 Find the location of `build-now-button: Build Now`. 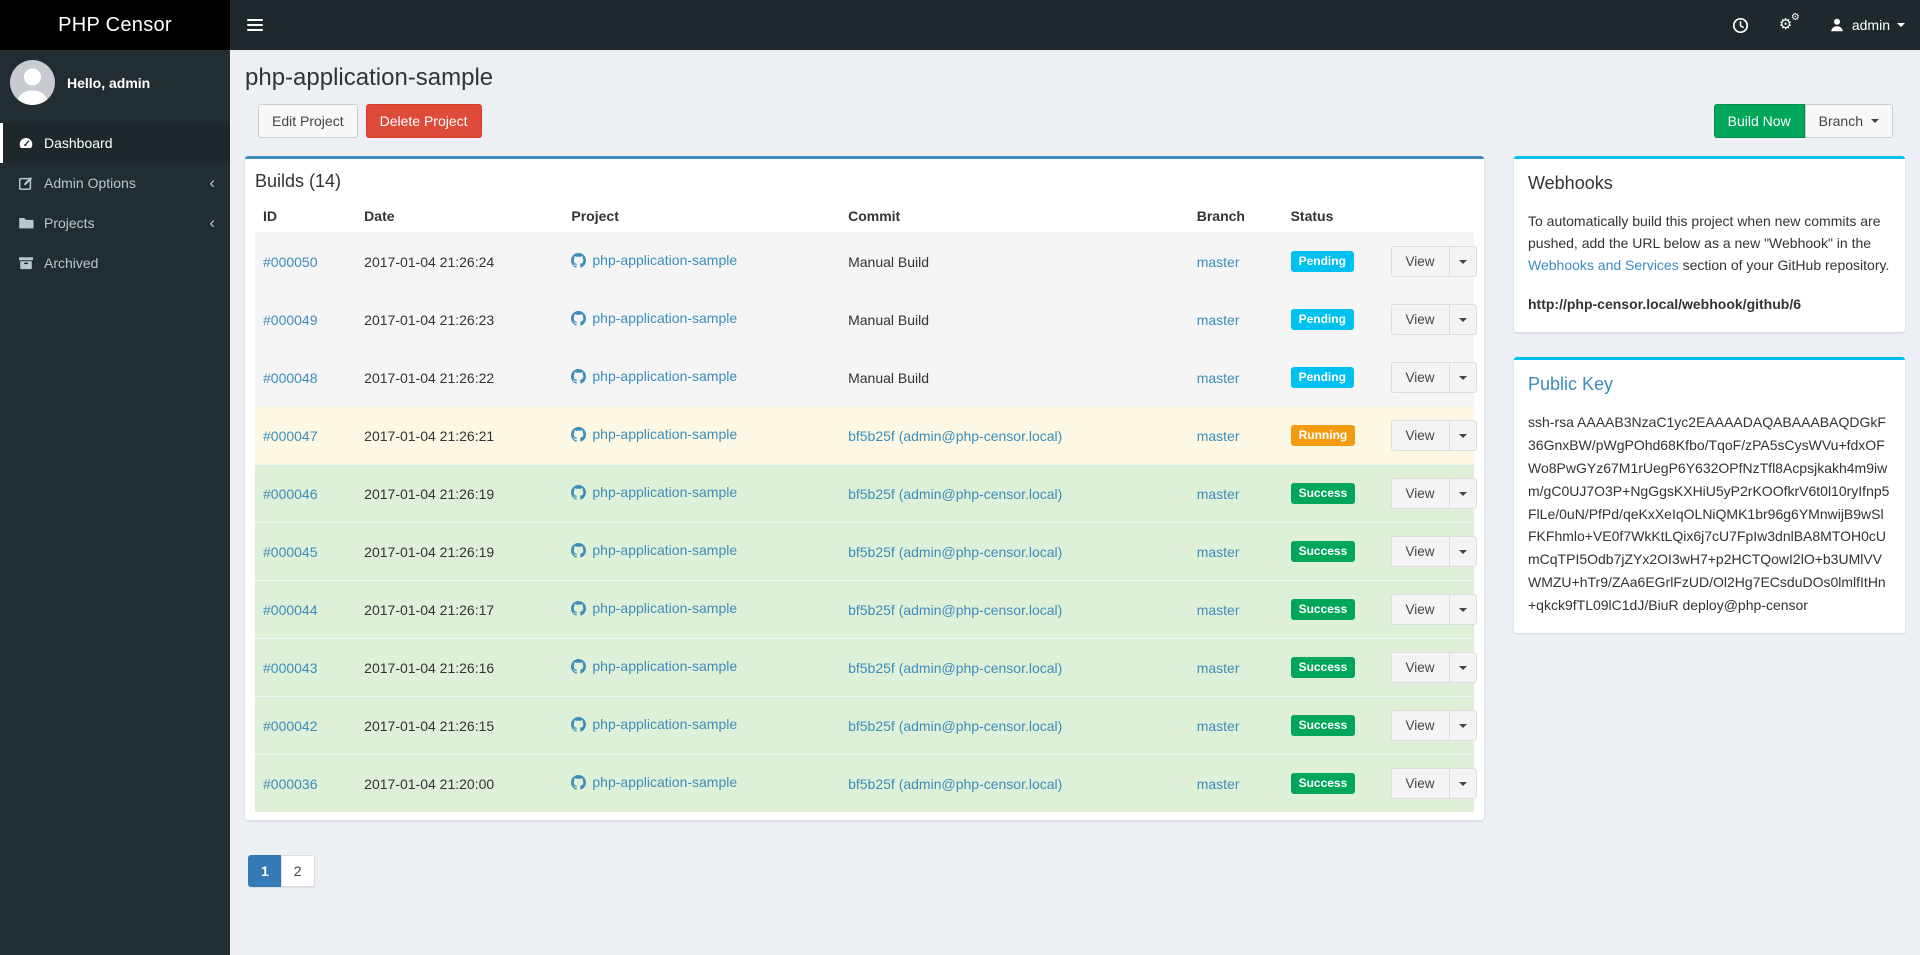

build-now-button: Build Now is located at coordinates (1759, 121).